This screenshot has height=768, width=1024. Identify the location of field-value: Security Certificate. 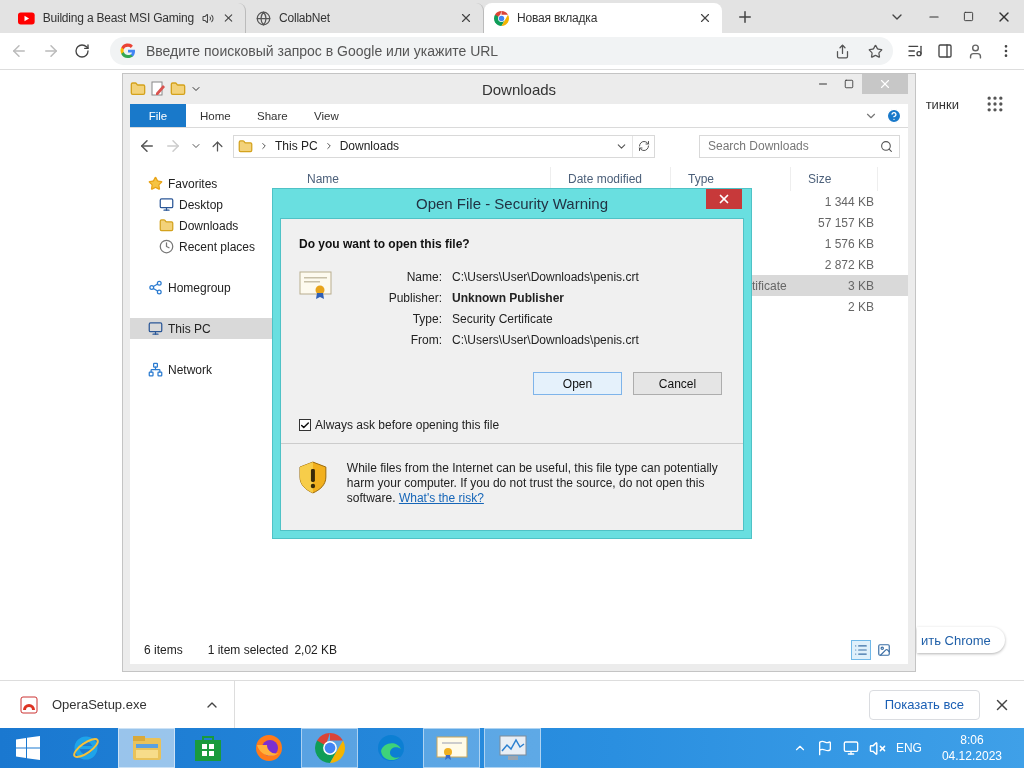
(503, 319).